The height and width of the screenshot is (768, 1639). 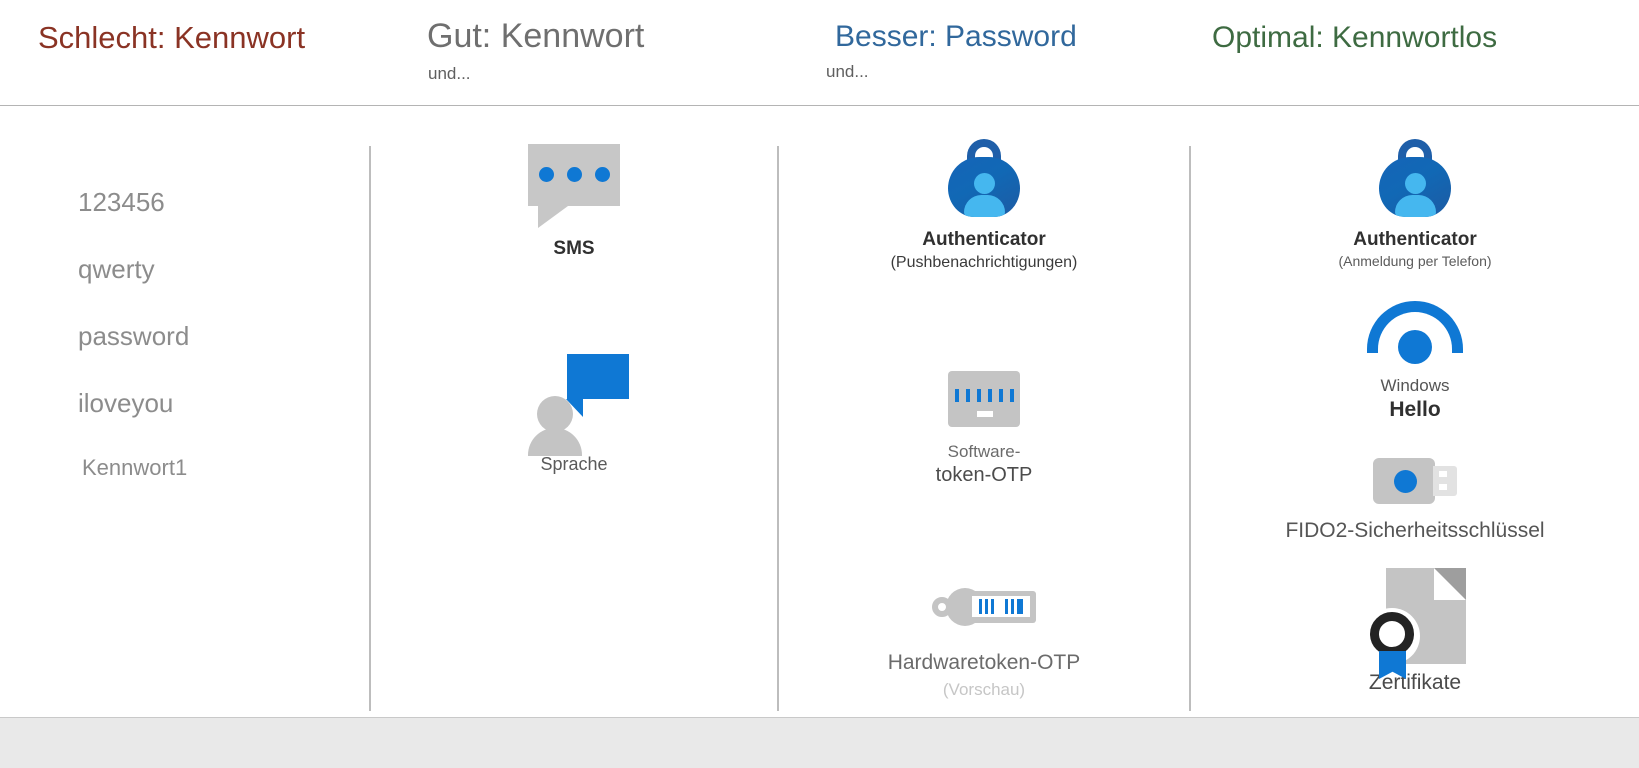 I want to click on item-label-sms: SMS, so click(x=574, y=248).